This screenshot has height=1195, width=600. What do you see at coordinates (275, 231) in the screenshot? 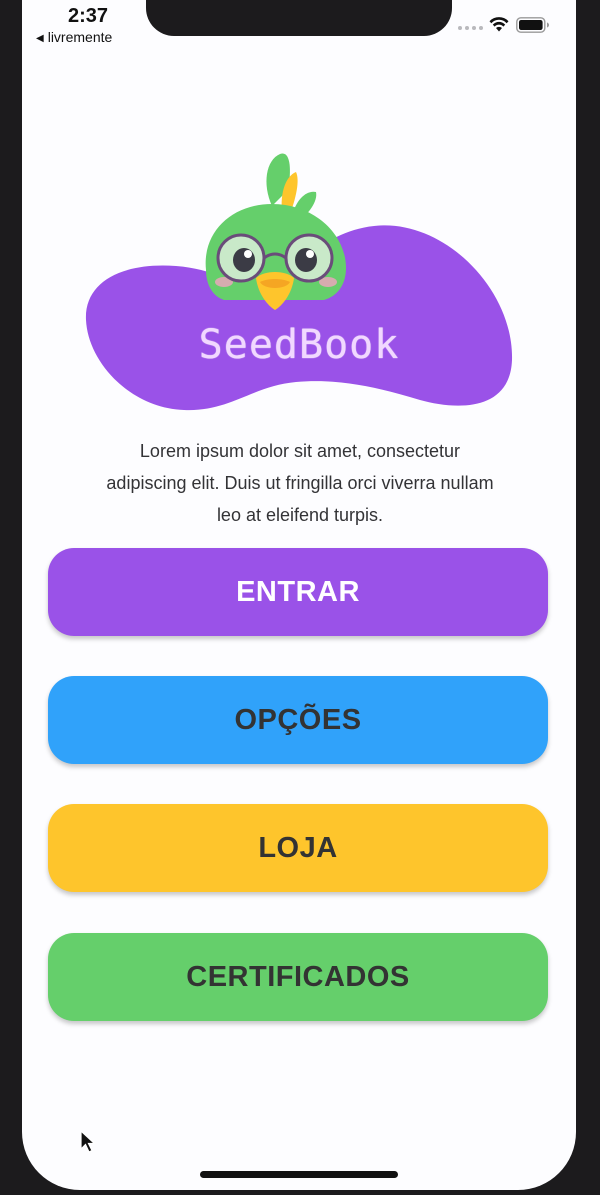
I see `parrot-mascot-icon` at bounding box center [275, 231].